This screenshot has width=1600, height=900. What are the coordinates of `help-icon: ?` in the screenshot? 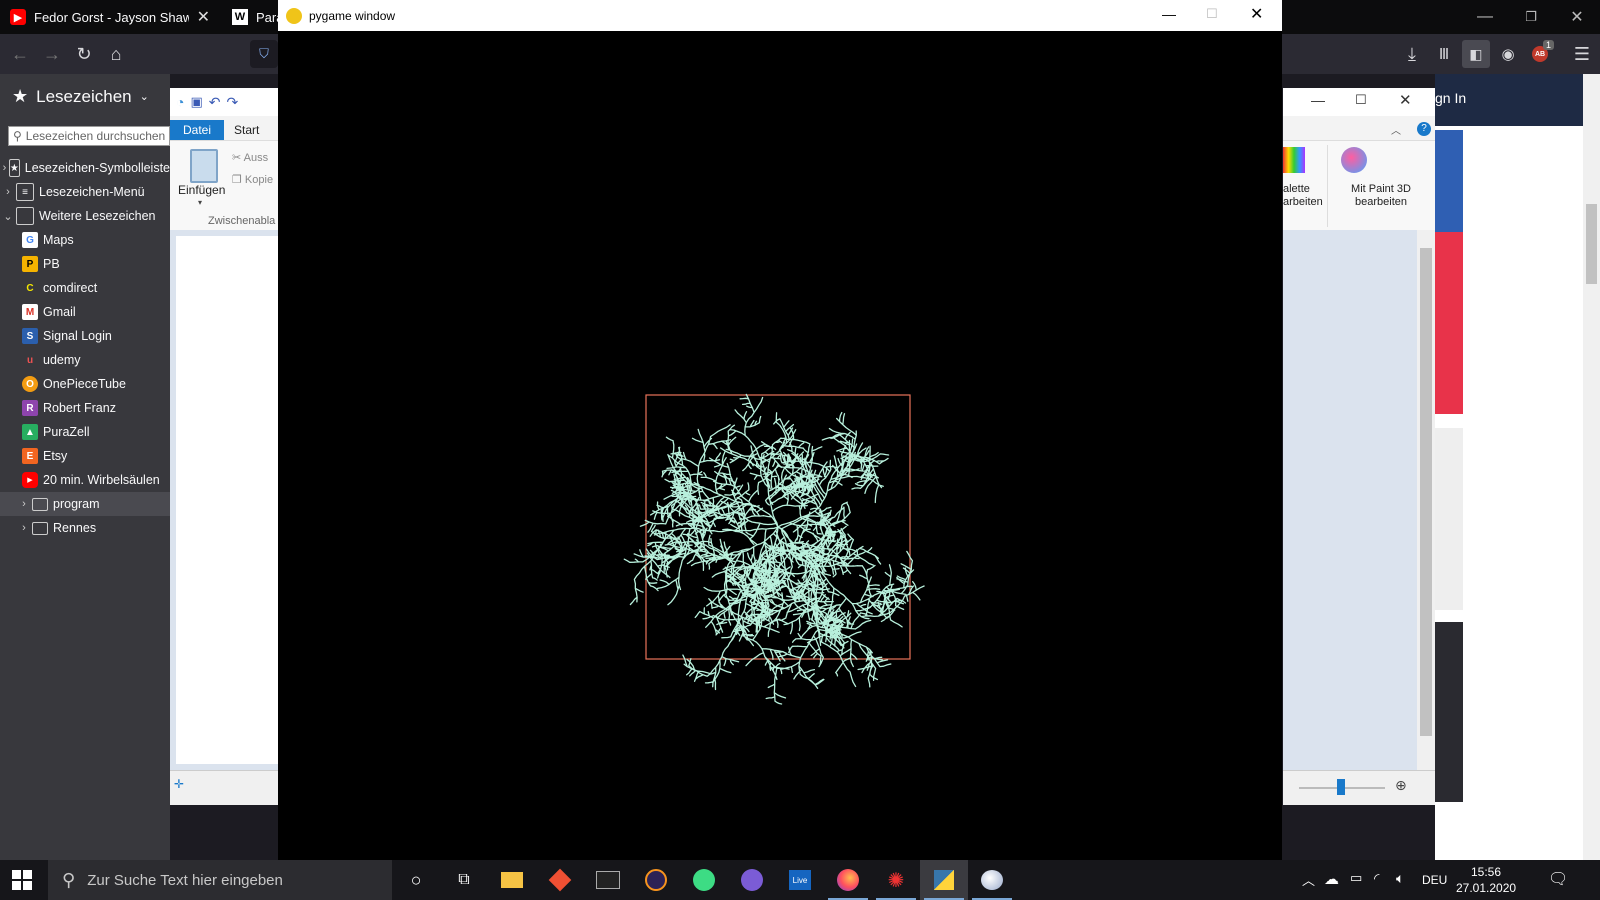 It's located at (1424, 129).